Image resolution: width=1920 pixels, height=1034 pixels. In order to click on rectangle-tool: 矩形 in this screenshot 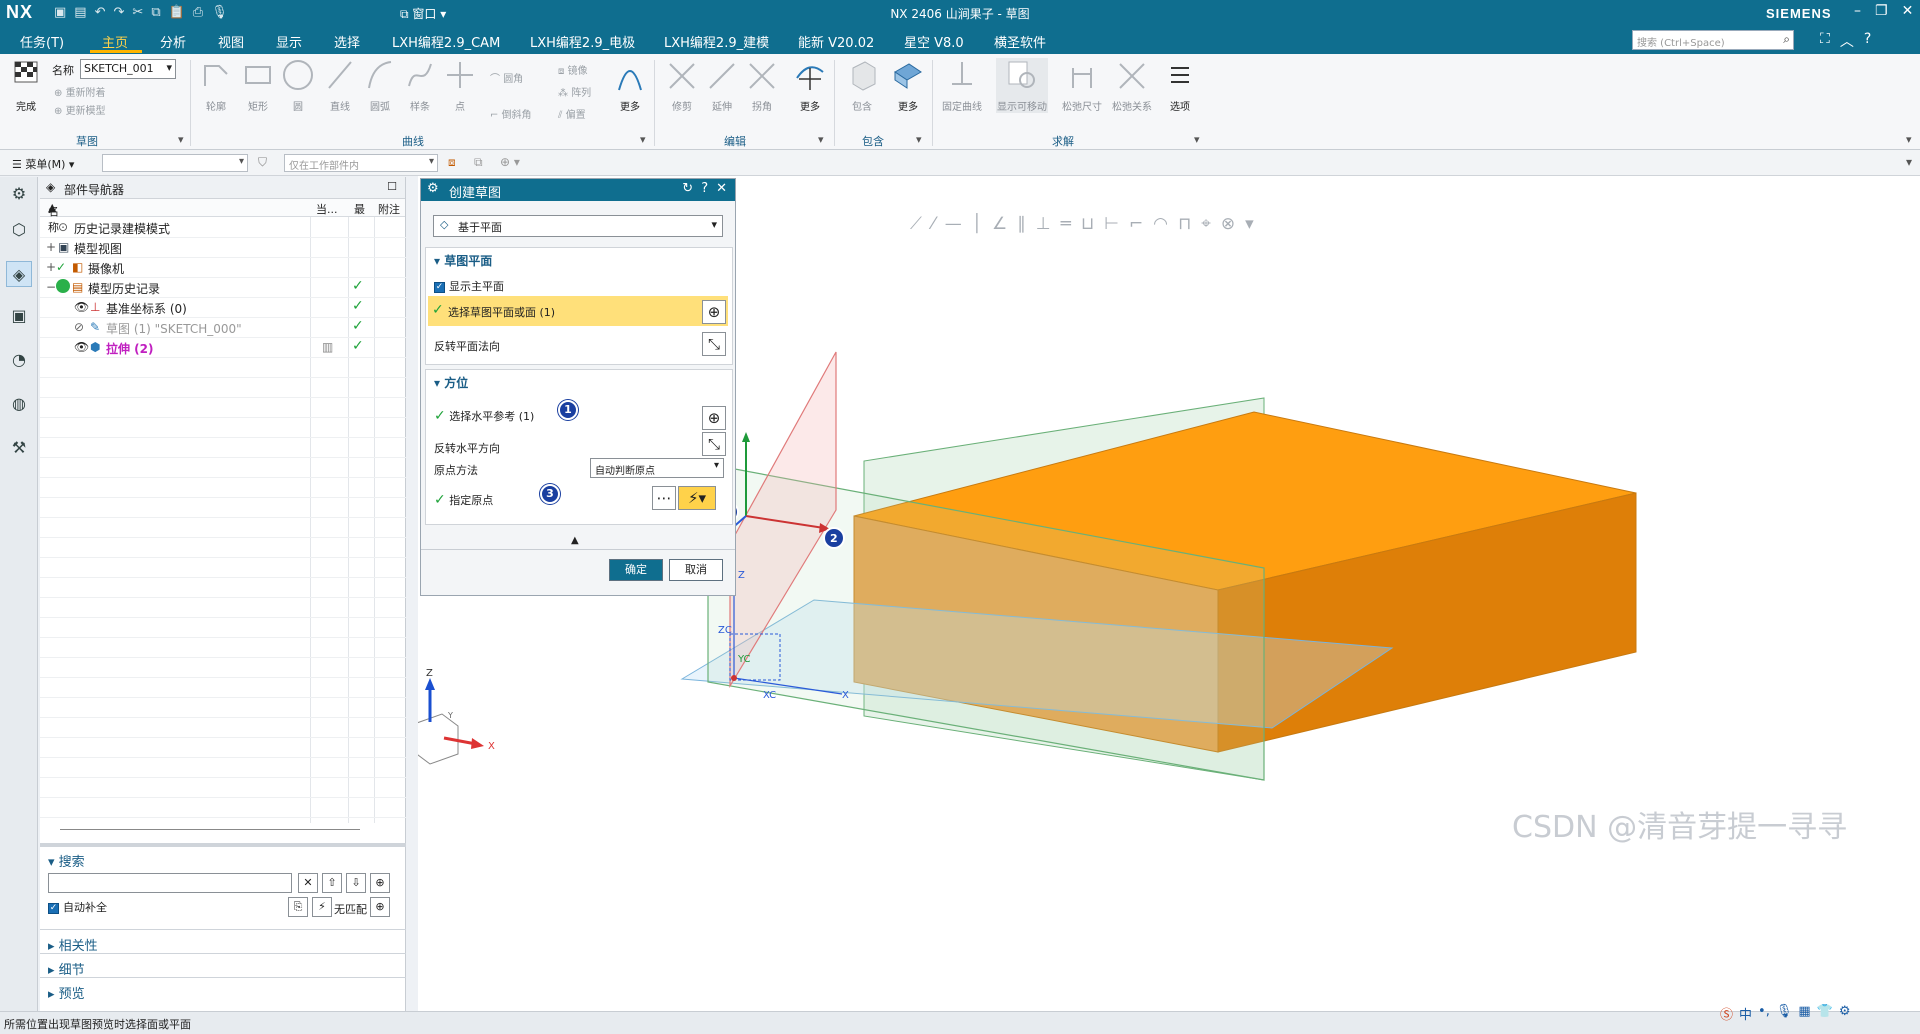, I will do `click(258, 85)`.